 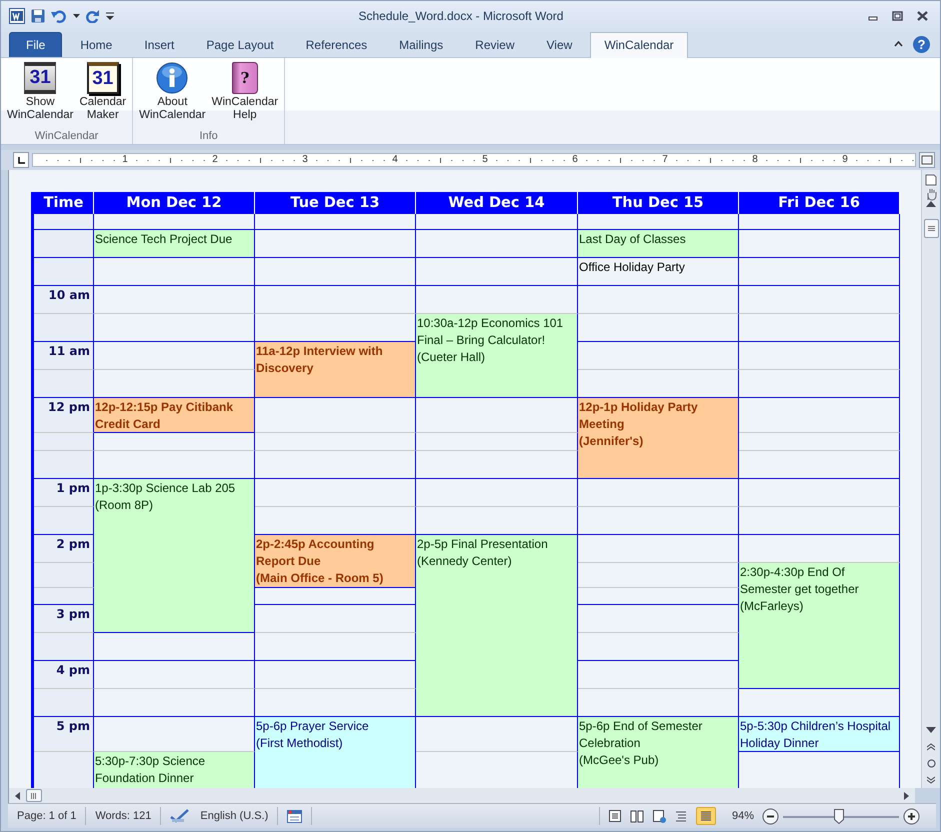 What do you see at coordinates (172, 78) in the screenshot?
I see `info-icon` at bounding box center [172, 78].